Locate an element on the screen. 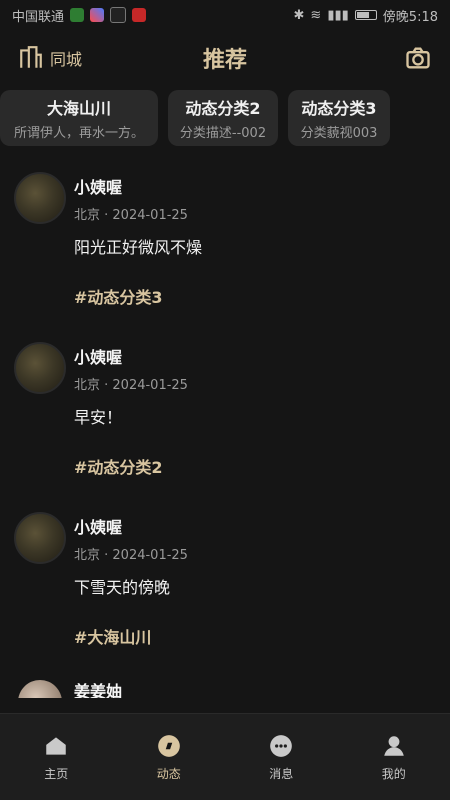 Image resolution: width=450 pixels, height=800 pixels. tab-label: 主页 is located at coordinates (56, 773).